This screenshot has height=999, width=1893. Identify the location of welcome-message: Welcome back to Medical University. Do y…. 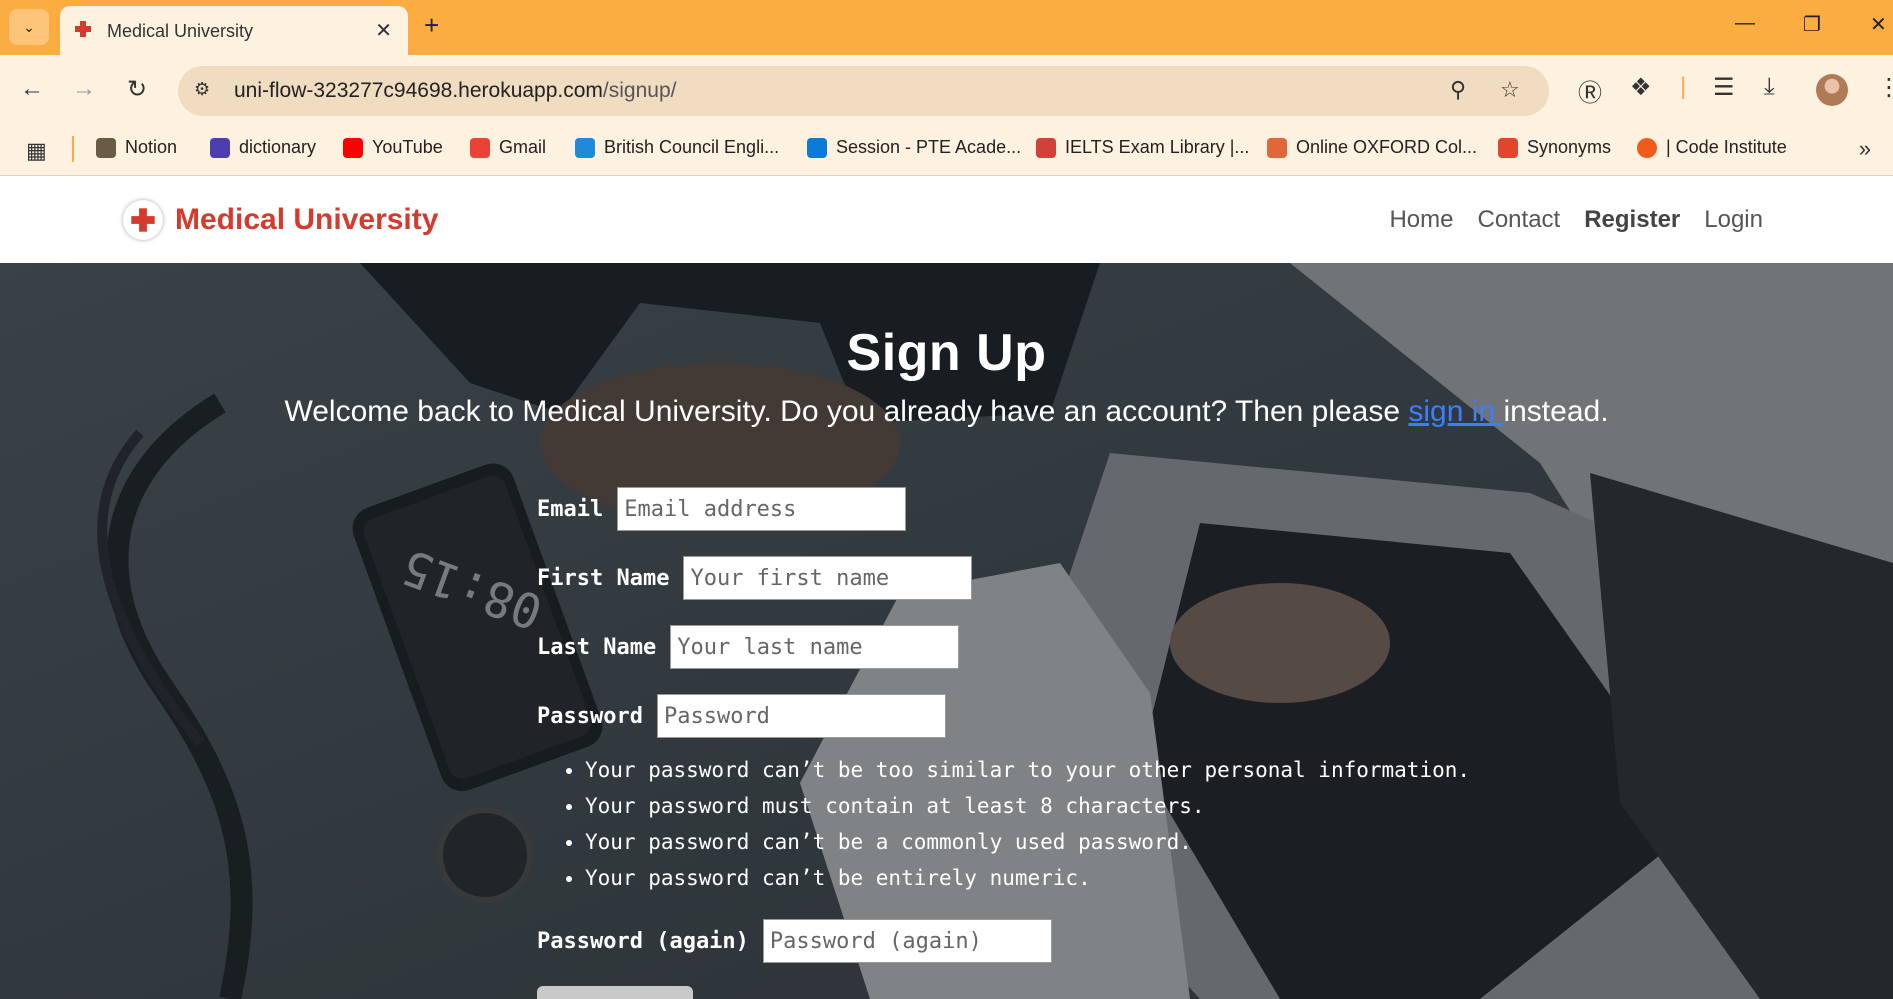
(946, 412).